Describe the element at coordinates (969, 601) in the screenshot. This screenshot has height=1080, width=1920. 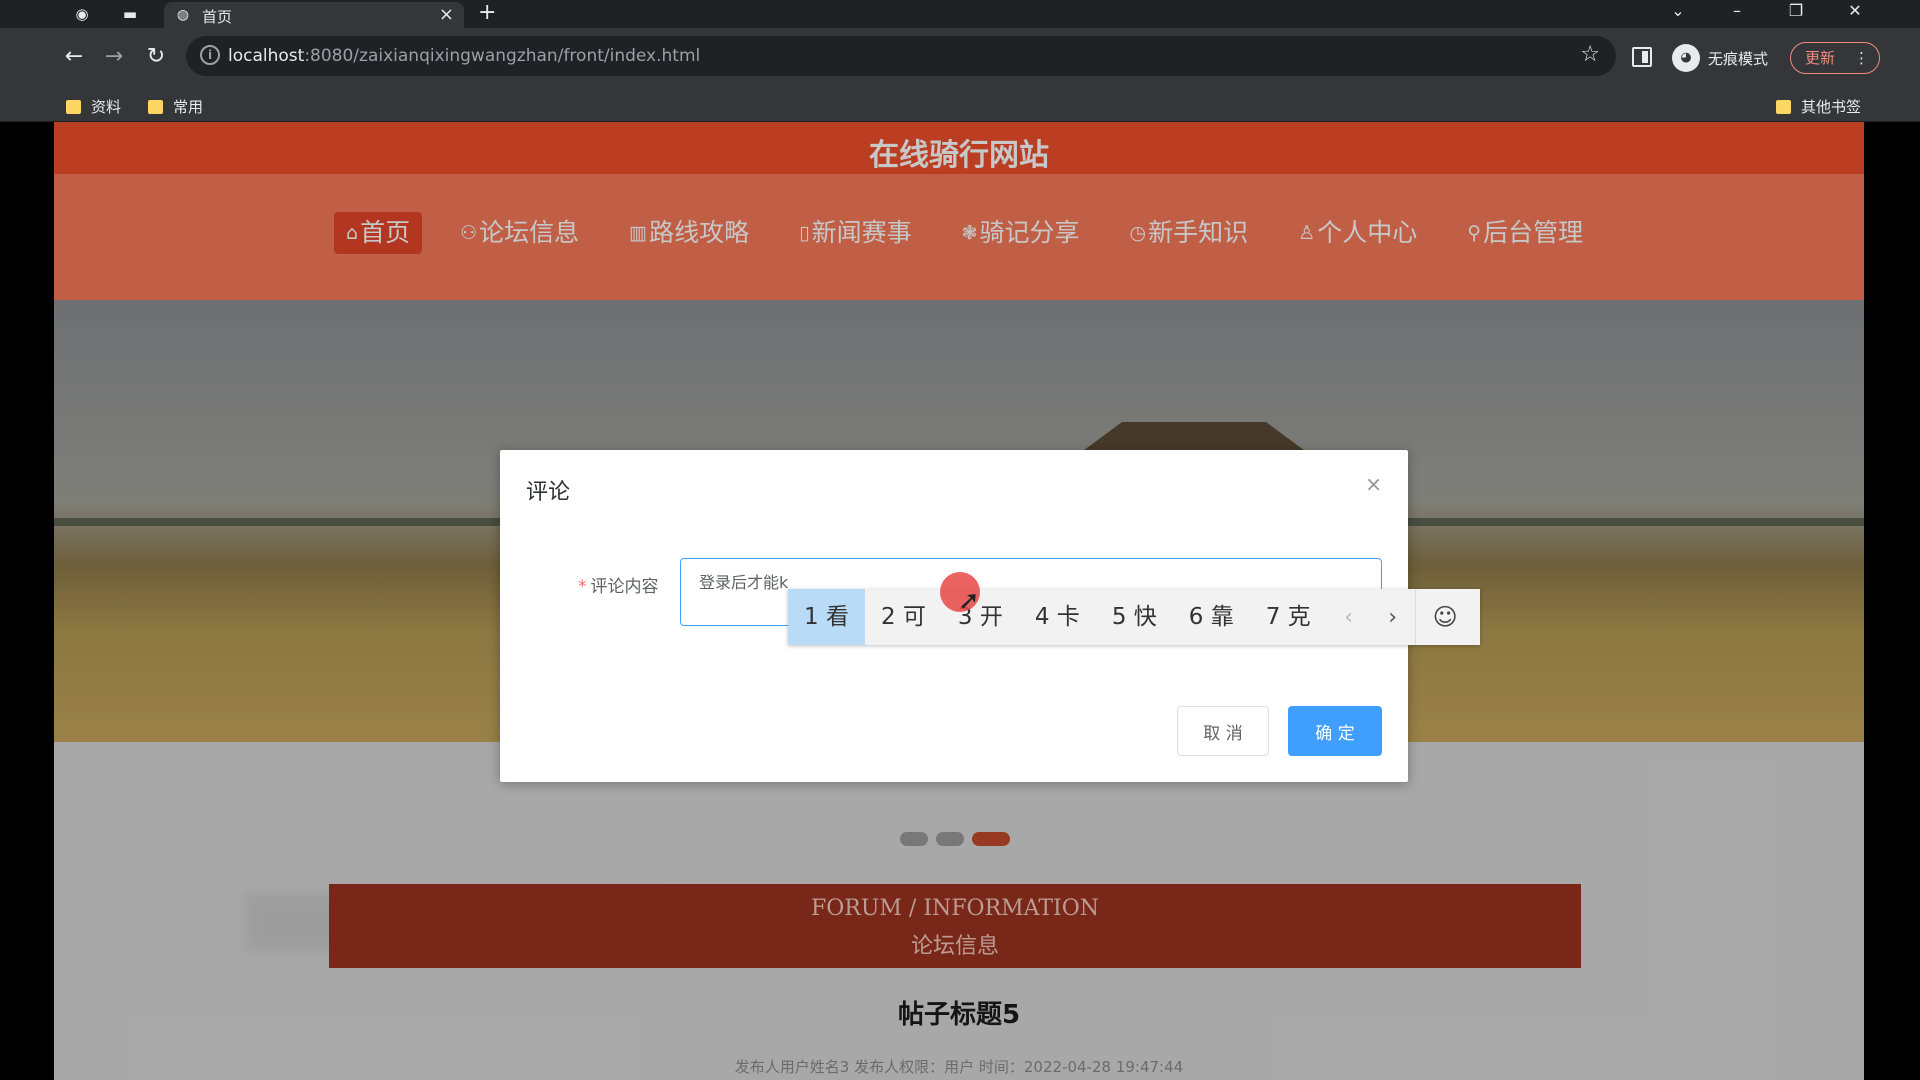
I see `mouse-cursor-icon: ➚` at that location.